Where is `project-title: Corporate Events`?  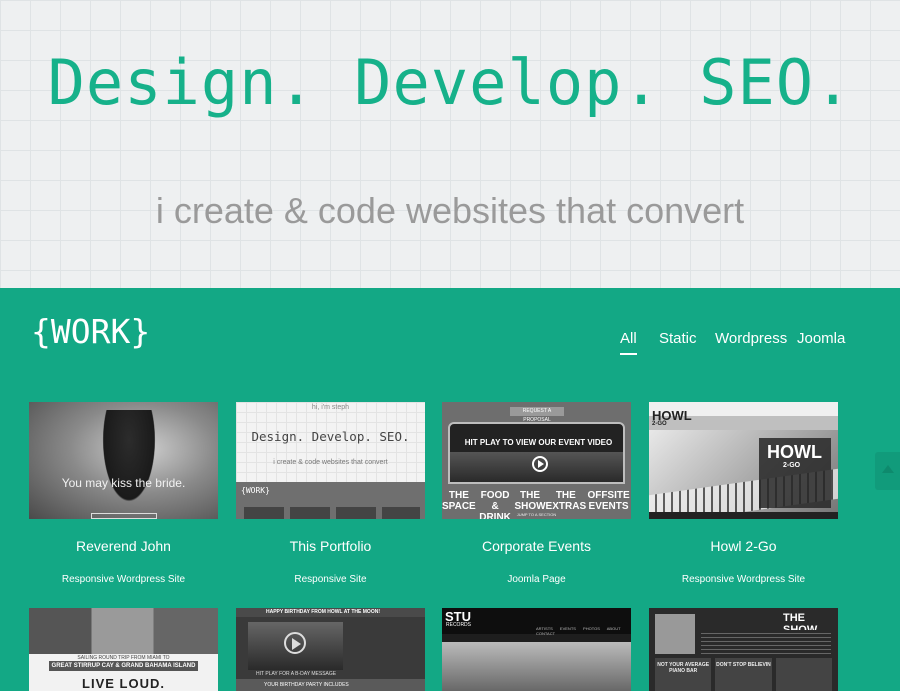 project-title: Corporate Events is located at coordinates (536, 546).